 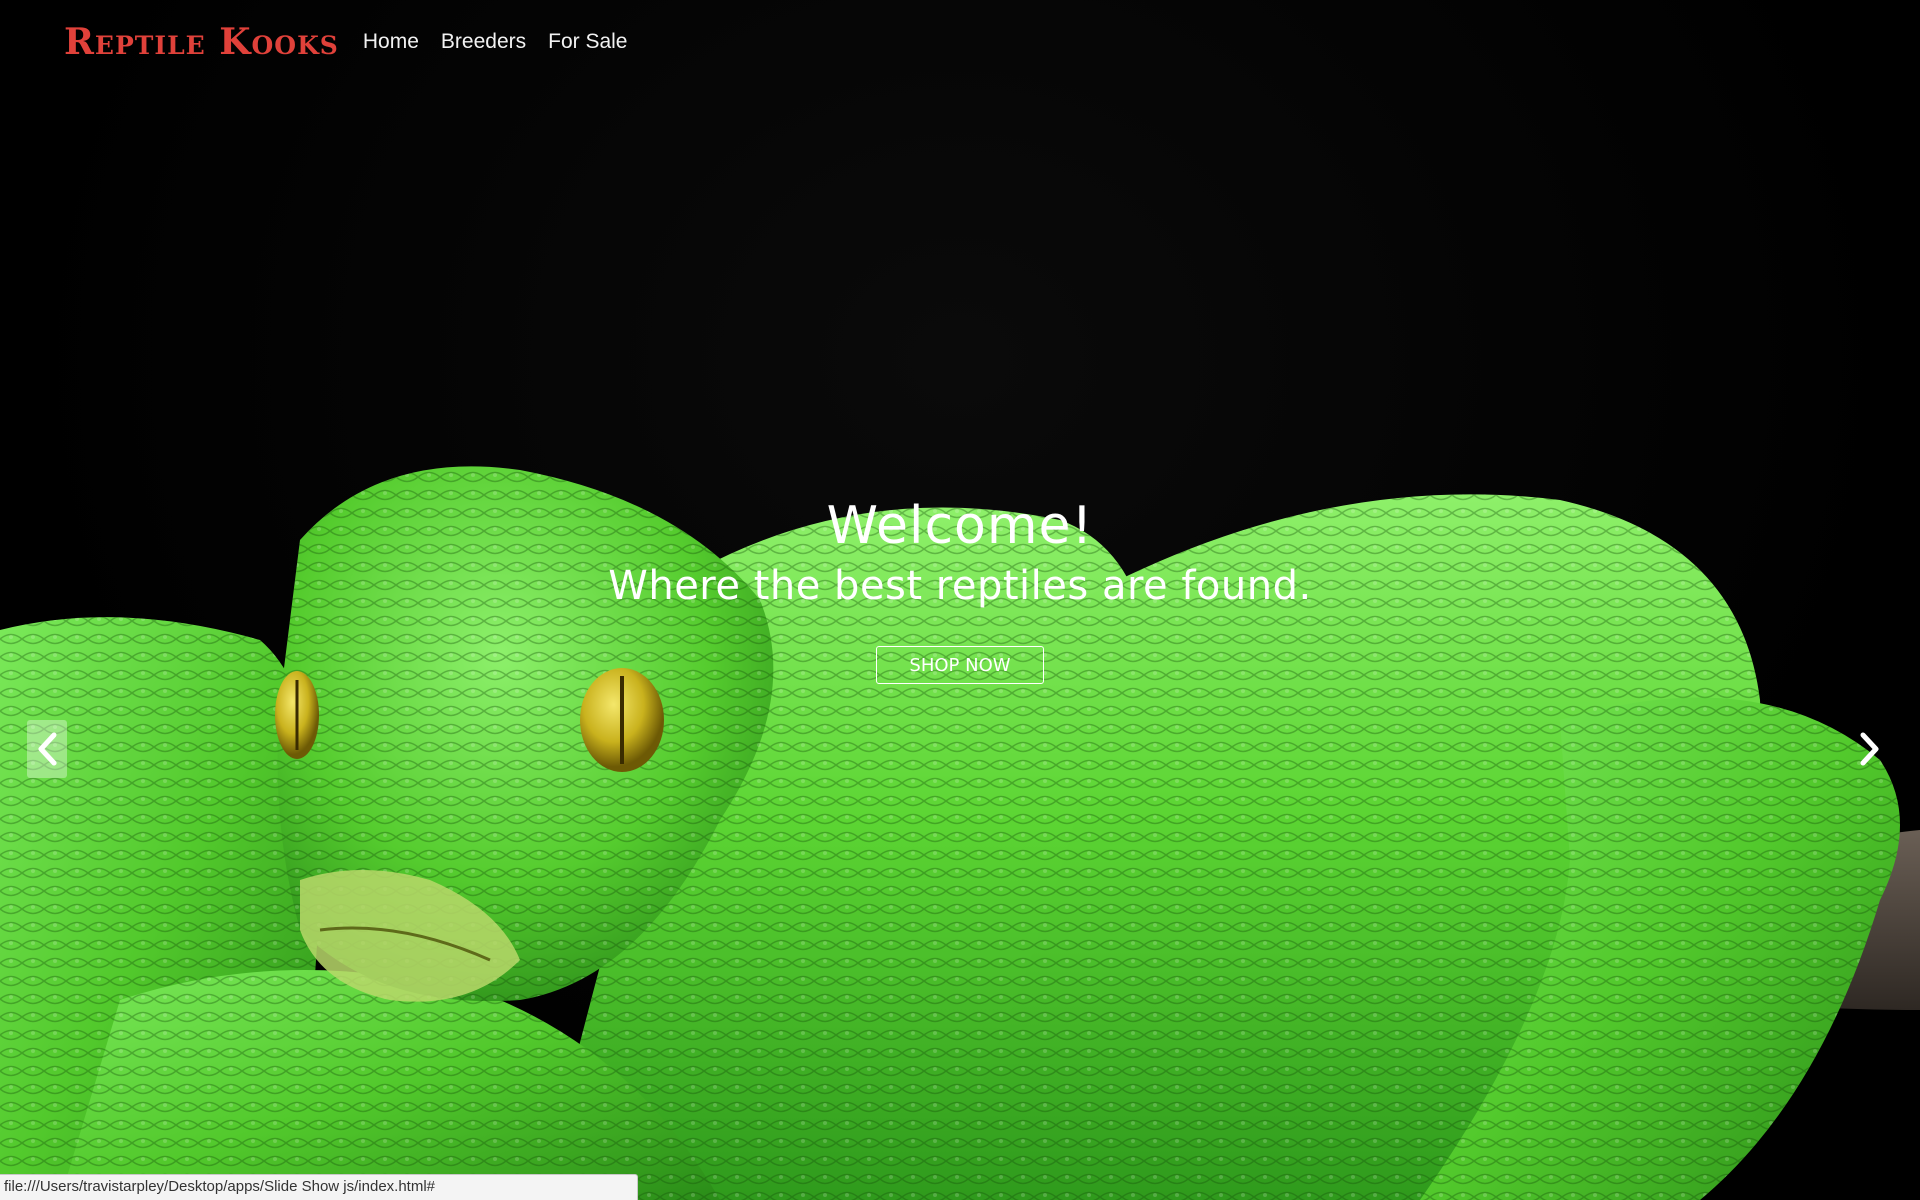 I want to click on chevron-right-icon, so click(x=1869, y=749).